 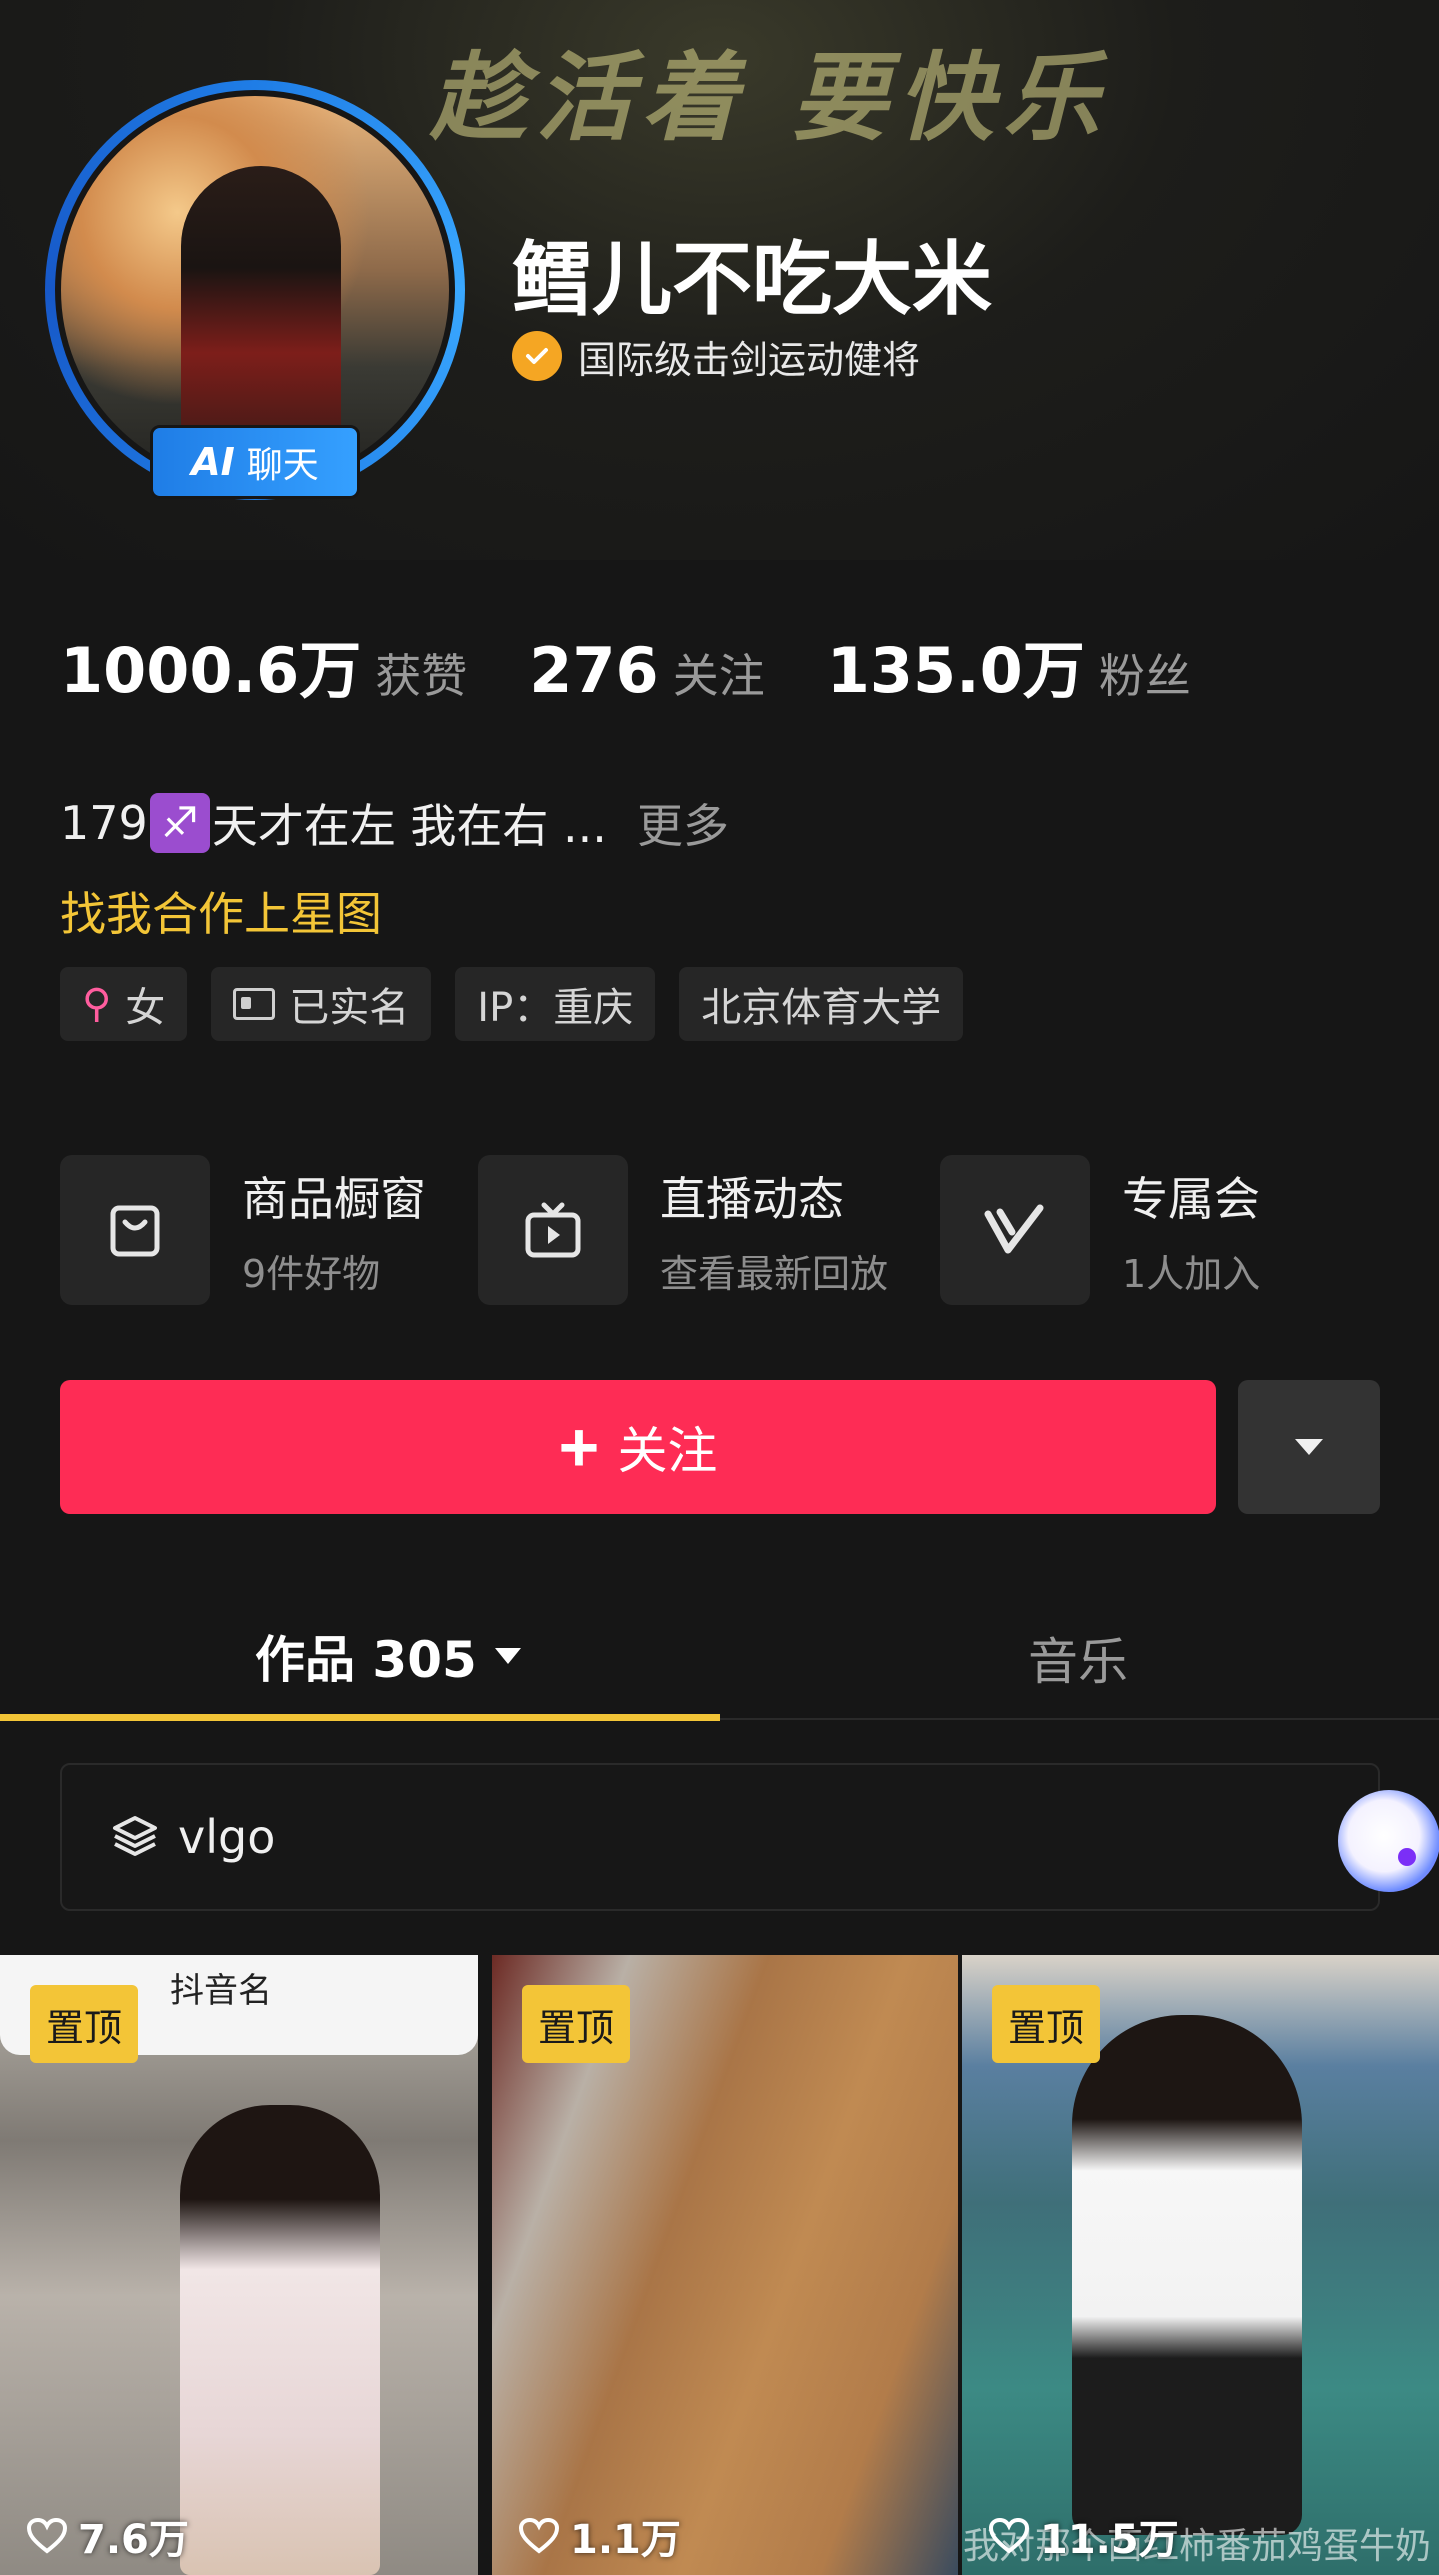 I want to click on gender-tag: ⚲ 女, so click(x=124, y=1004).